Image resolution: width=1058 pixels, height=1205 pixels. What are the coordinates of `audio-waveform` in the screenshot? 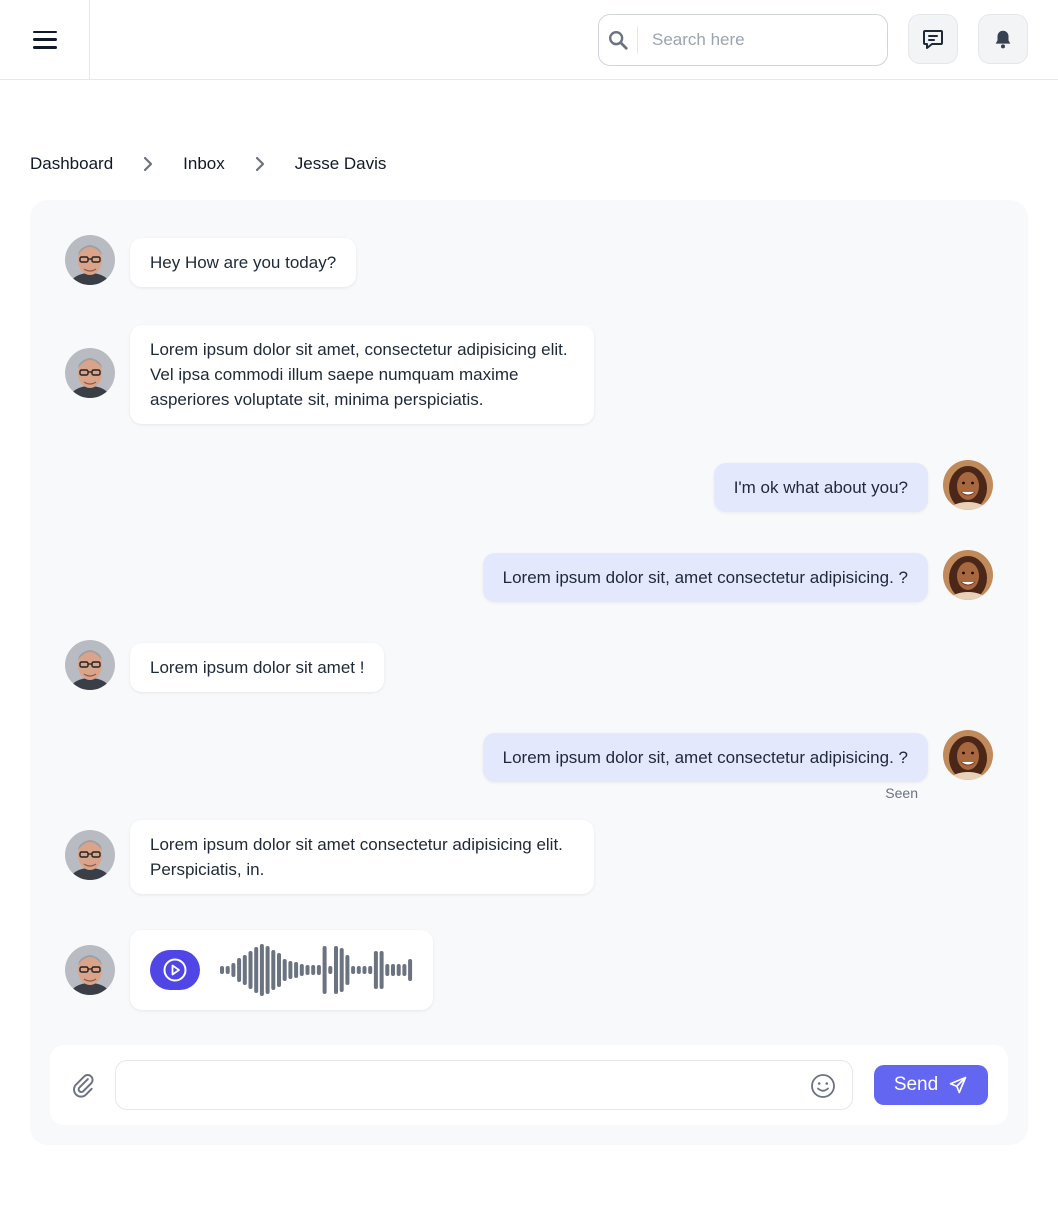 It's located at (320, 970).